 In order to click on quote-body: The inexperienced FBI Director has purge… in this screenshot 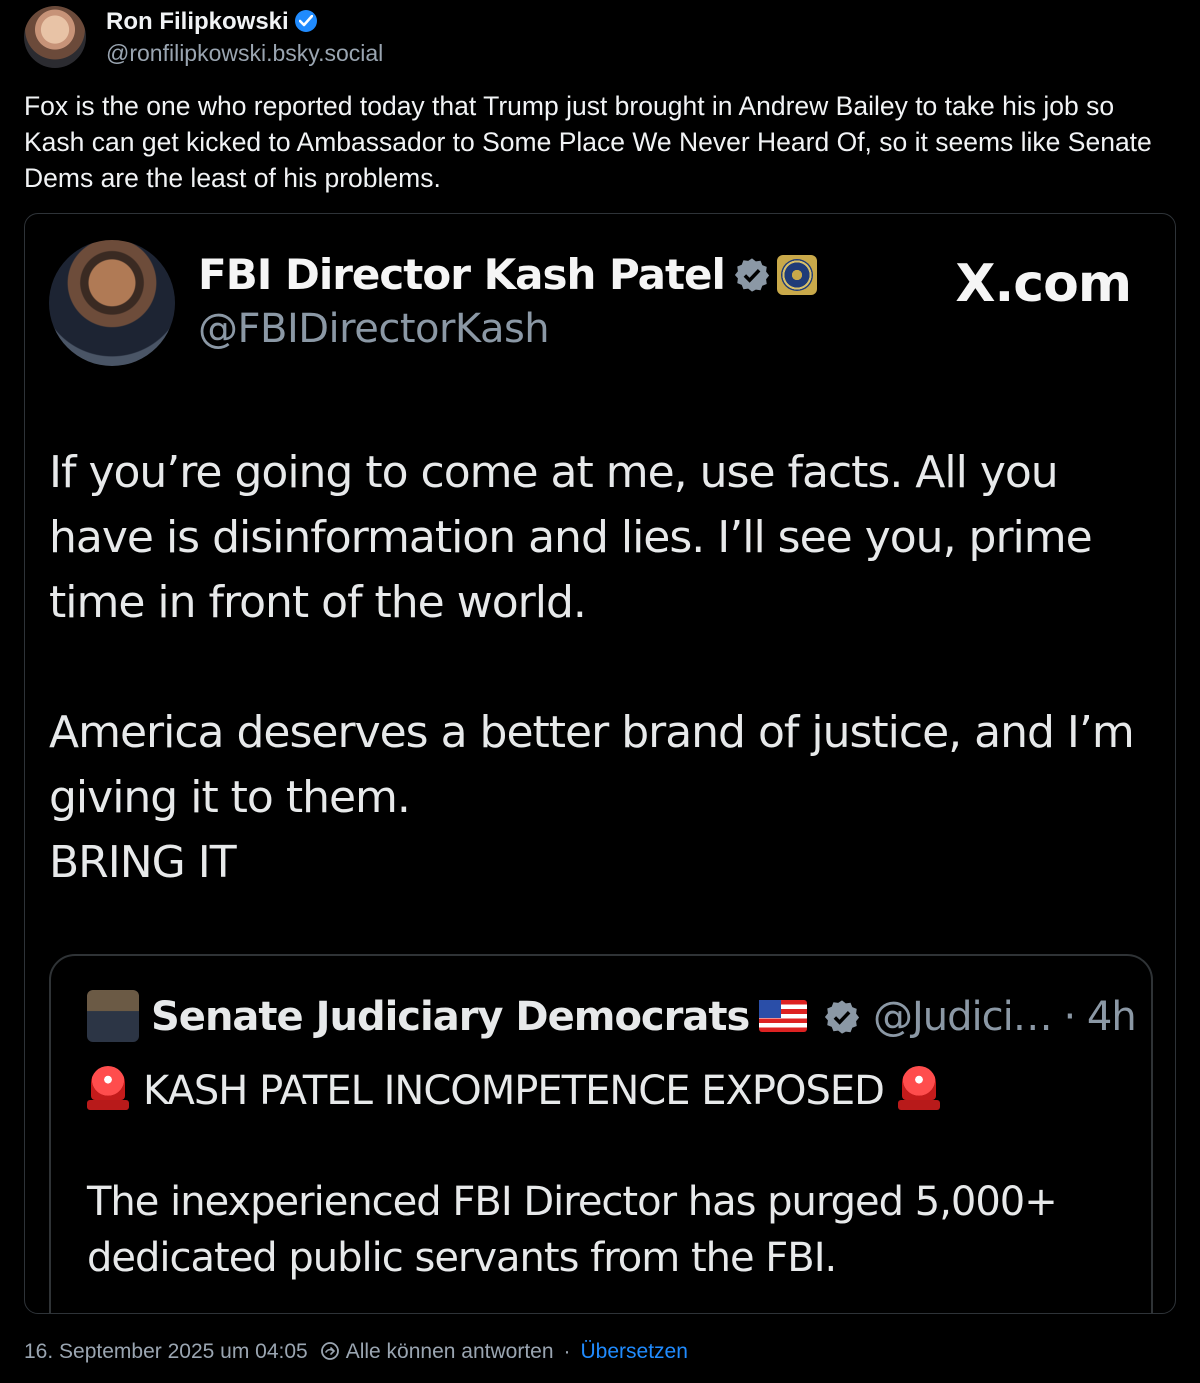, I will do `click(572, 1230)`.